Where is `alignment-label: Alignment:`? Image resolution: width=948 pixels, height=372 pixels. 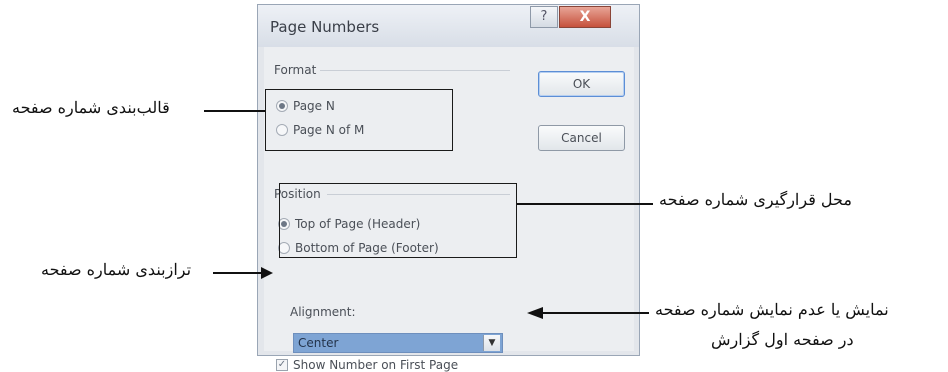 alignment-label: Alignment: is located at coordinates (323, 312).